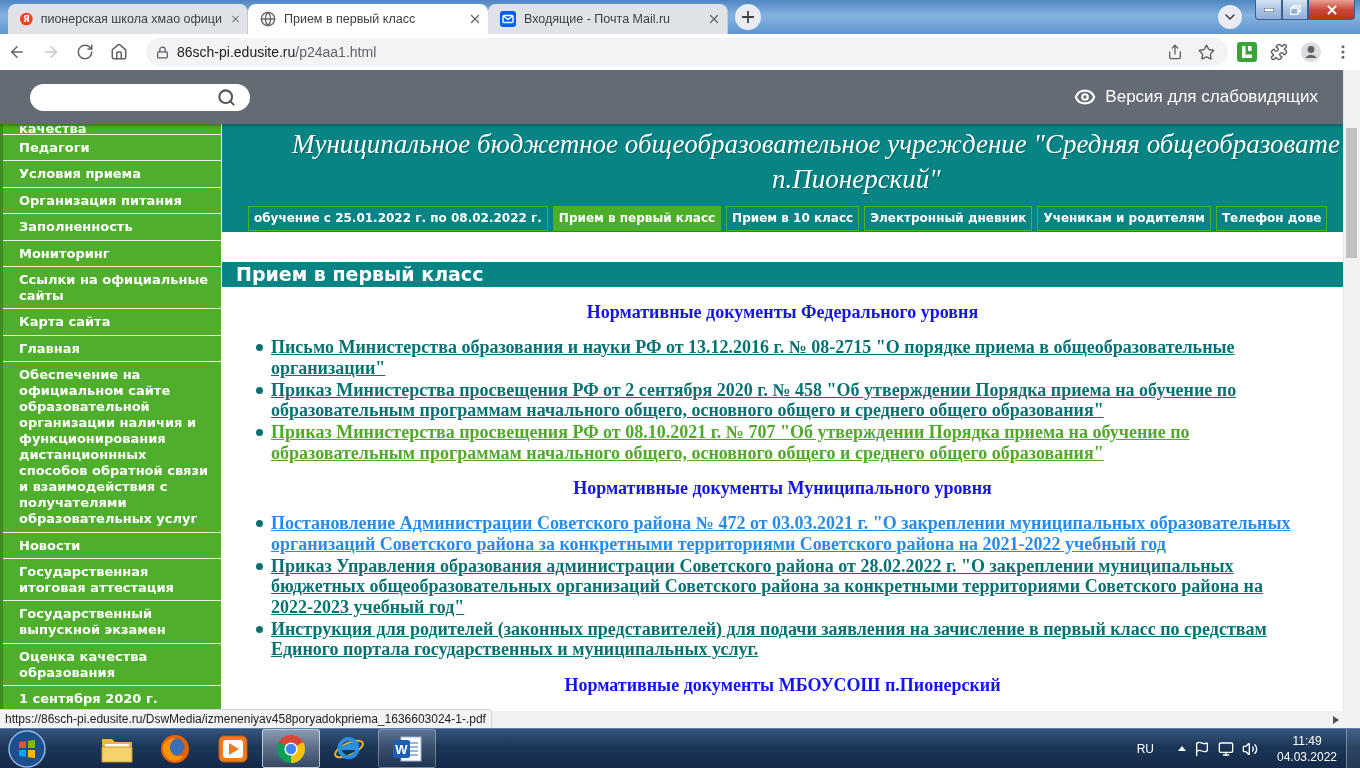  What do you see at coordinates (1247, 52) in the screenshot?
I see `extension-tile-icon` at bounding box center [1247, 52].